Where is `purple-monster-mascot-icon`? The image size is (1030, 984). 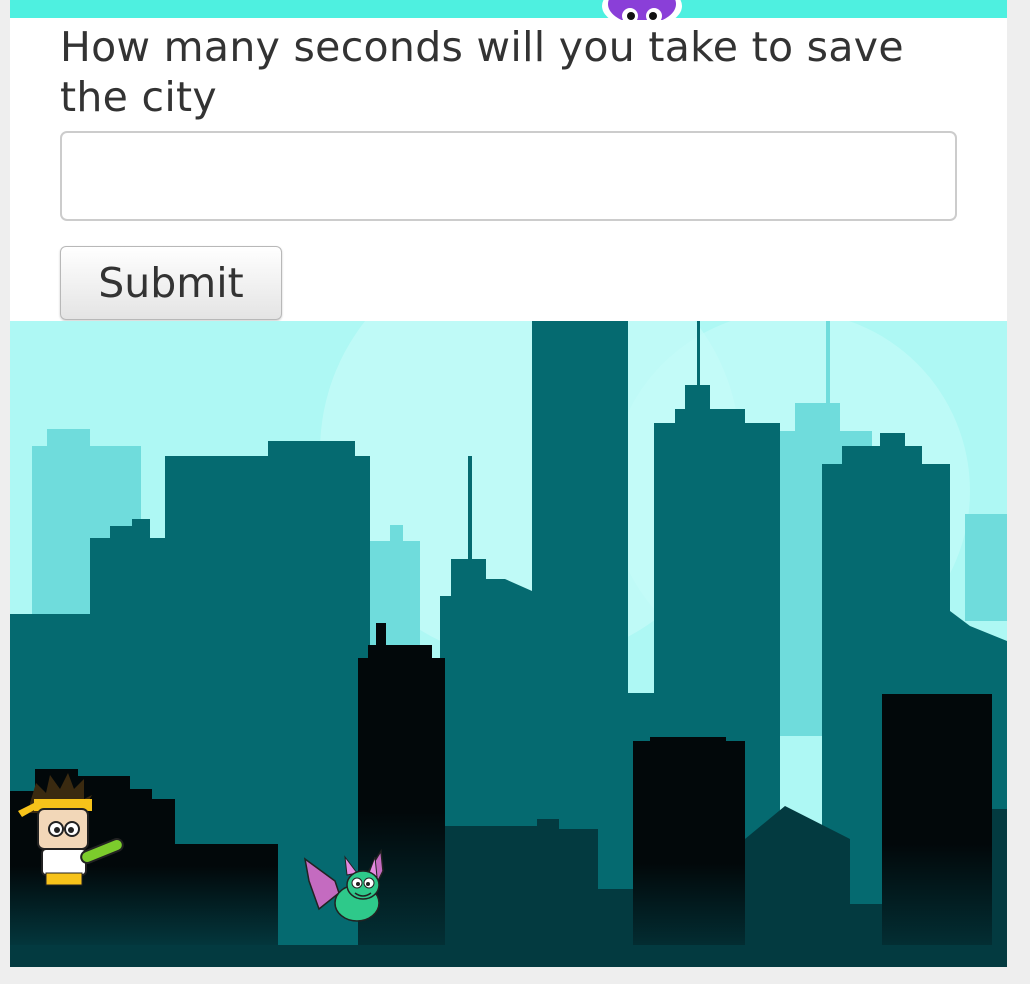
purple-monster-mascot-icon is located at coordinates (642, 10).